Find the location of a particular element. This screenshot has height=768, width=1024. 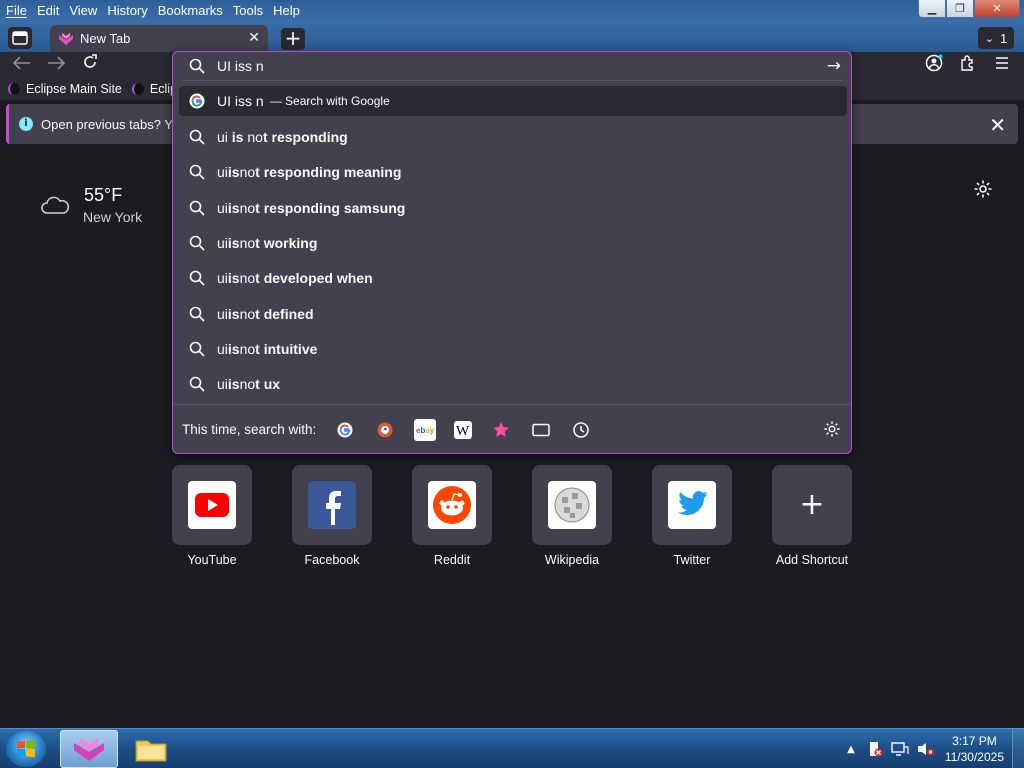

suggestion-item: ui is no t developed when is located at coordinates (513, 278).